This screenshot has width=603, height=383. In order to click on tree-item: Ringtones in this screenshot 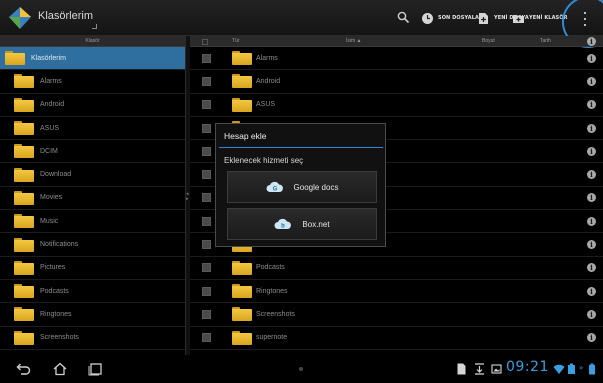, I will do `click(92, 315)`.